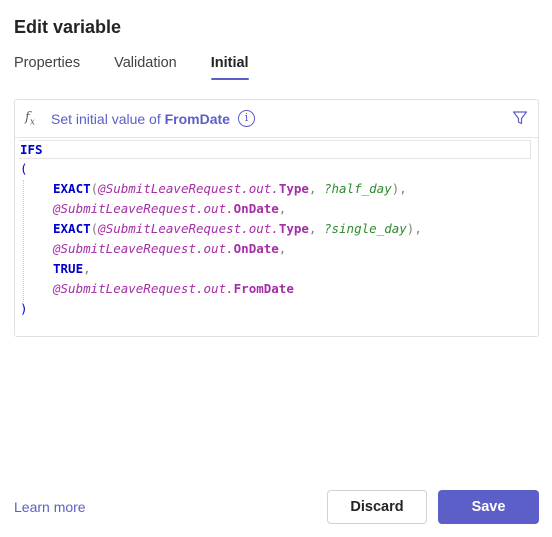  Describe the element at coordinates (365, 228) in the screenshot. I see `code-token: ?single_day` at that location.